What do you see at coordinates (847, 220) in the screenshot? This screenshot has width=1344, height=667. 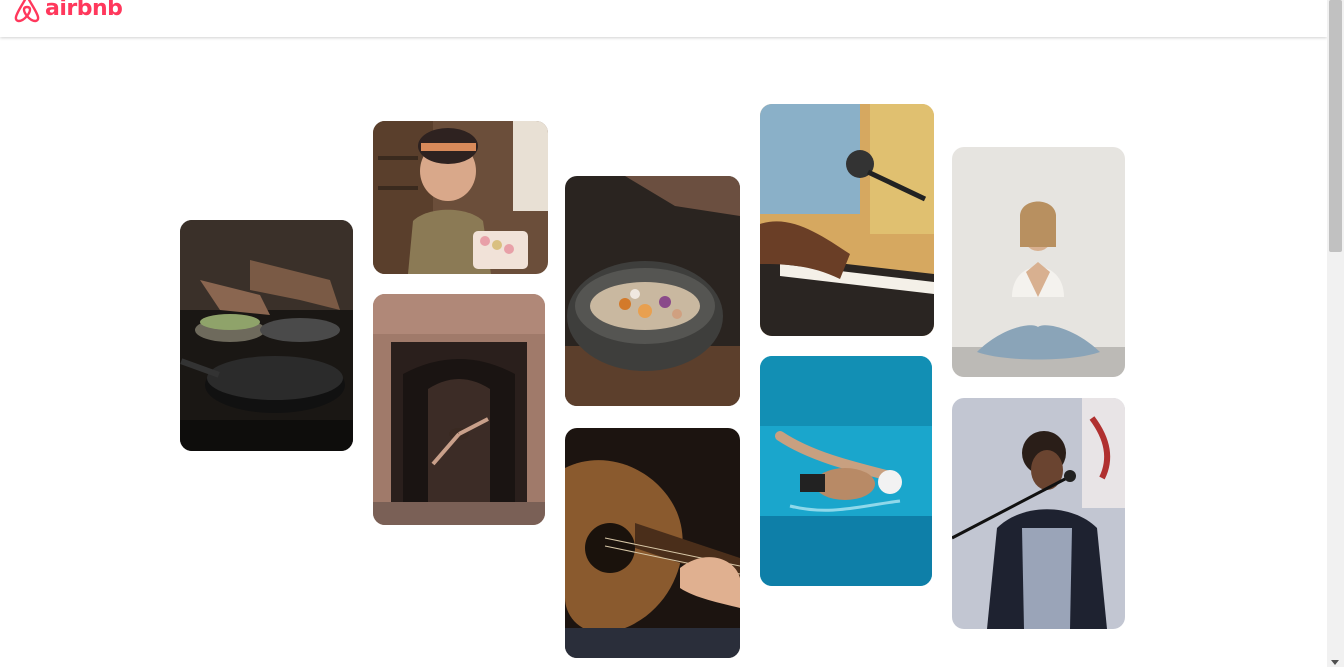 I see `photo-piano-microphone` at bounding box center [847, 220].